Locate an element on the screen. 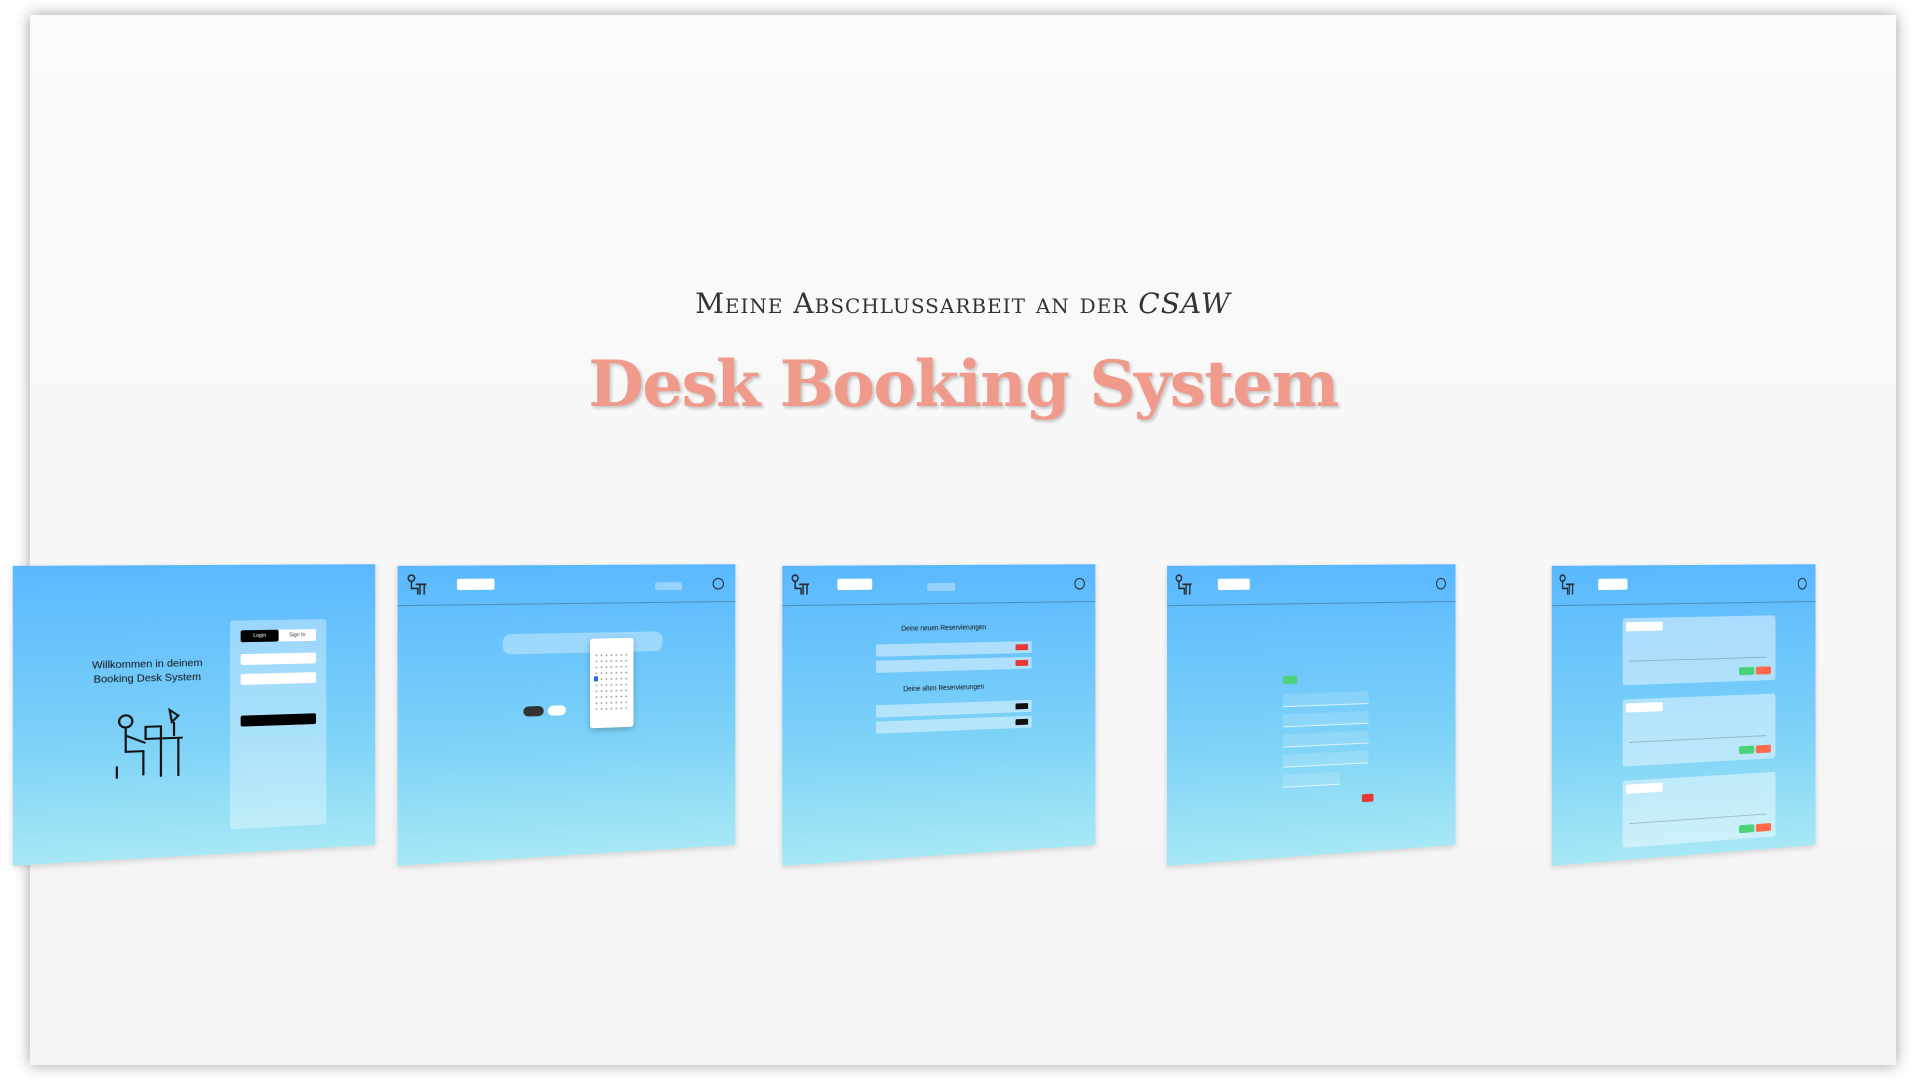  toggle-option is located at coordinates (556, 710).